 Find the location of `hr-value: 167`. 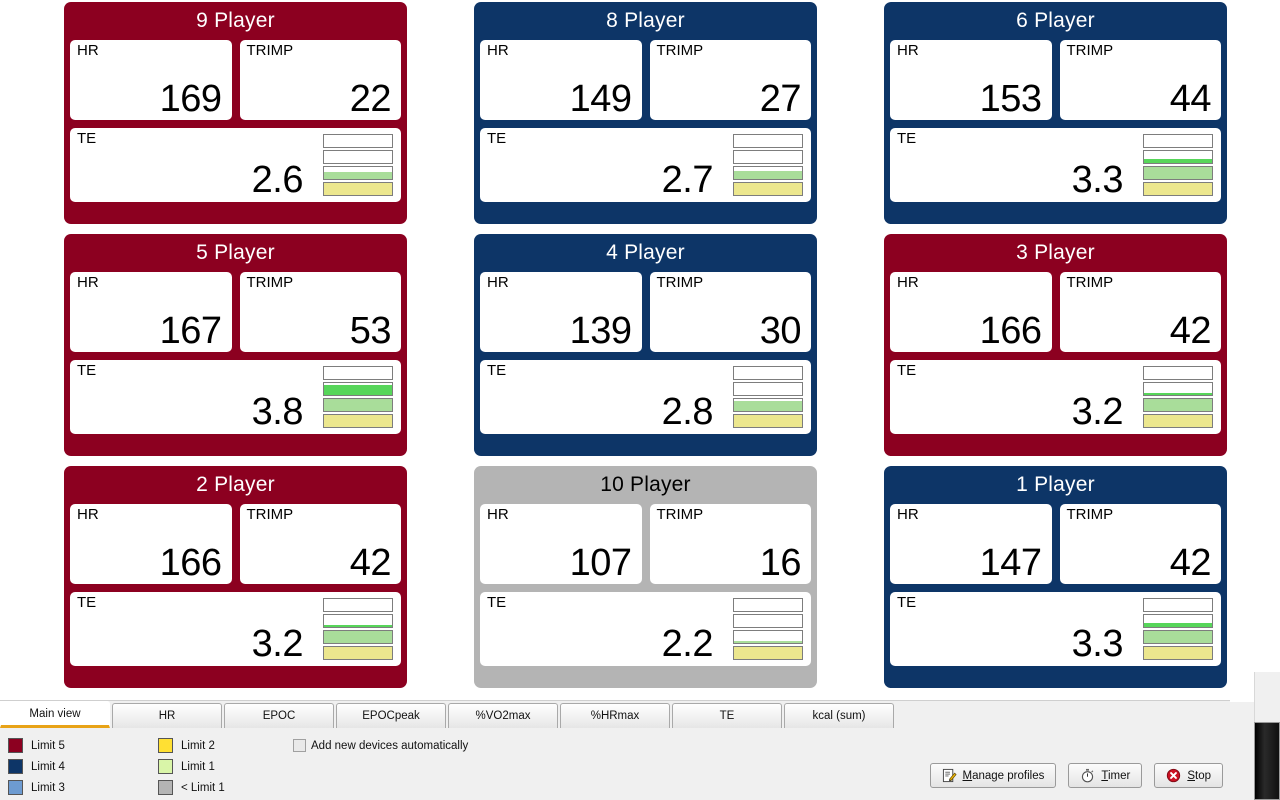

hr-value: 167 is located at coordinates (190, 331).